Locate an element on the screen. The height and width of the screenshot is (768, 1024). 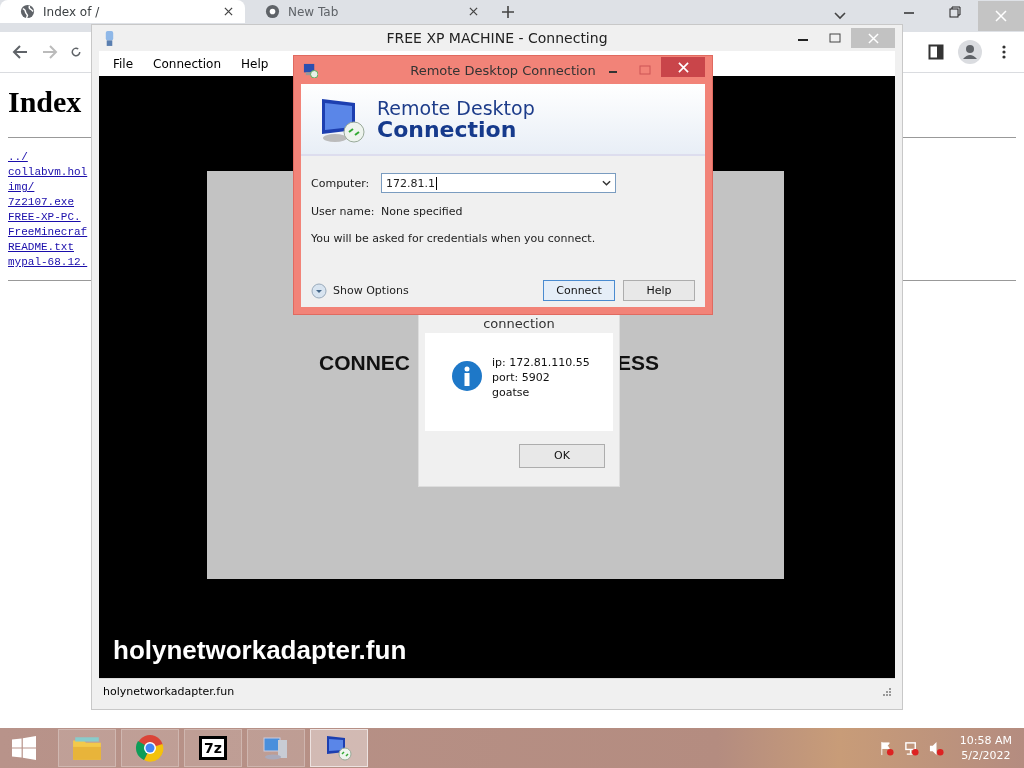
message-text: ip: 172.81.110.55 is located at coordinates (541, 362).